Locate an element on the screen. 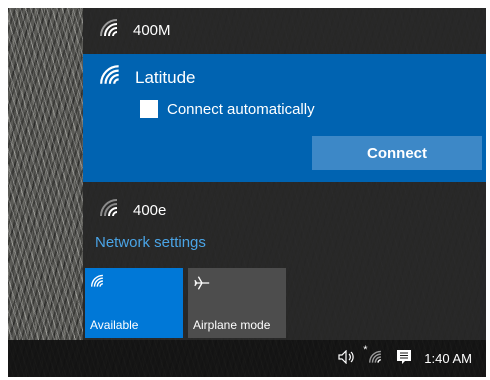 This screenshot has width=490, height=380. clock: 1:40 AM is located at coordinates (448, 358).